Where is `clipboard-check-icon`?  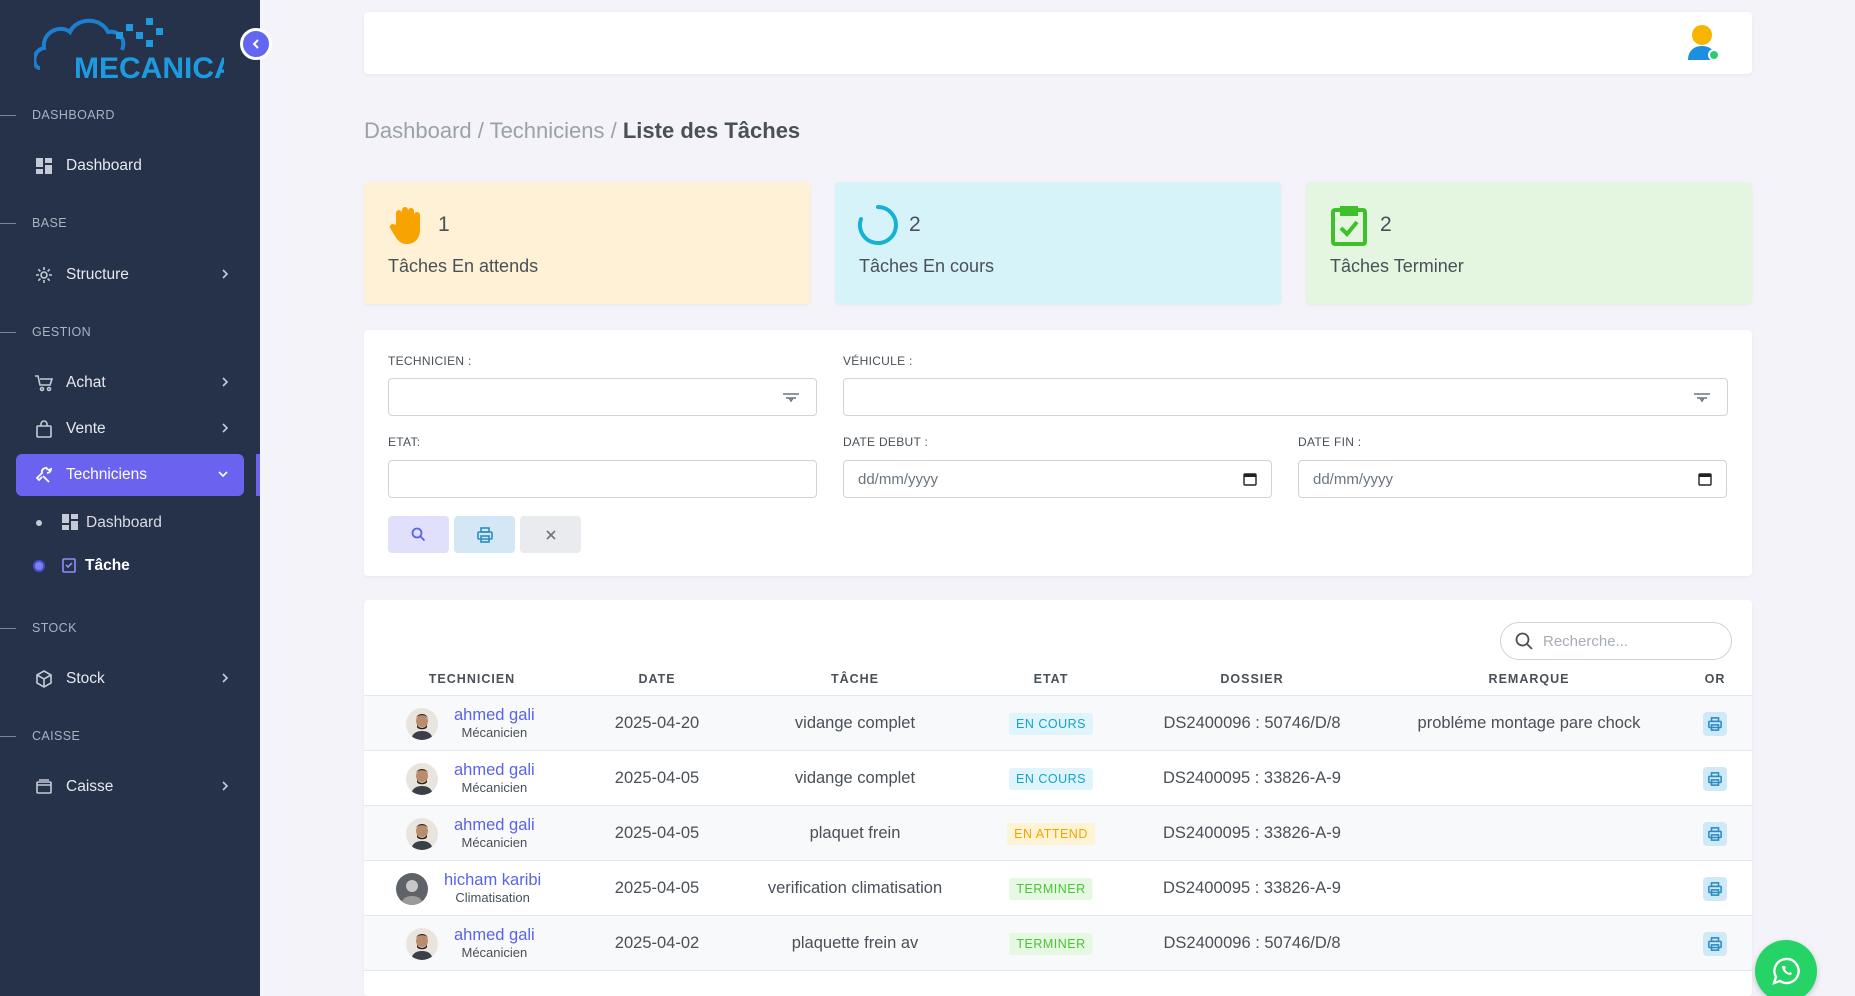
clipboard-check-icon is located at coordinates (1349, 225).